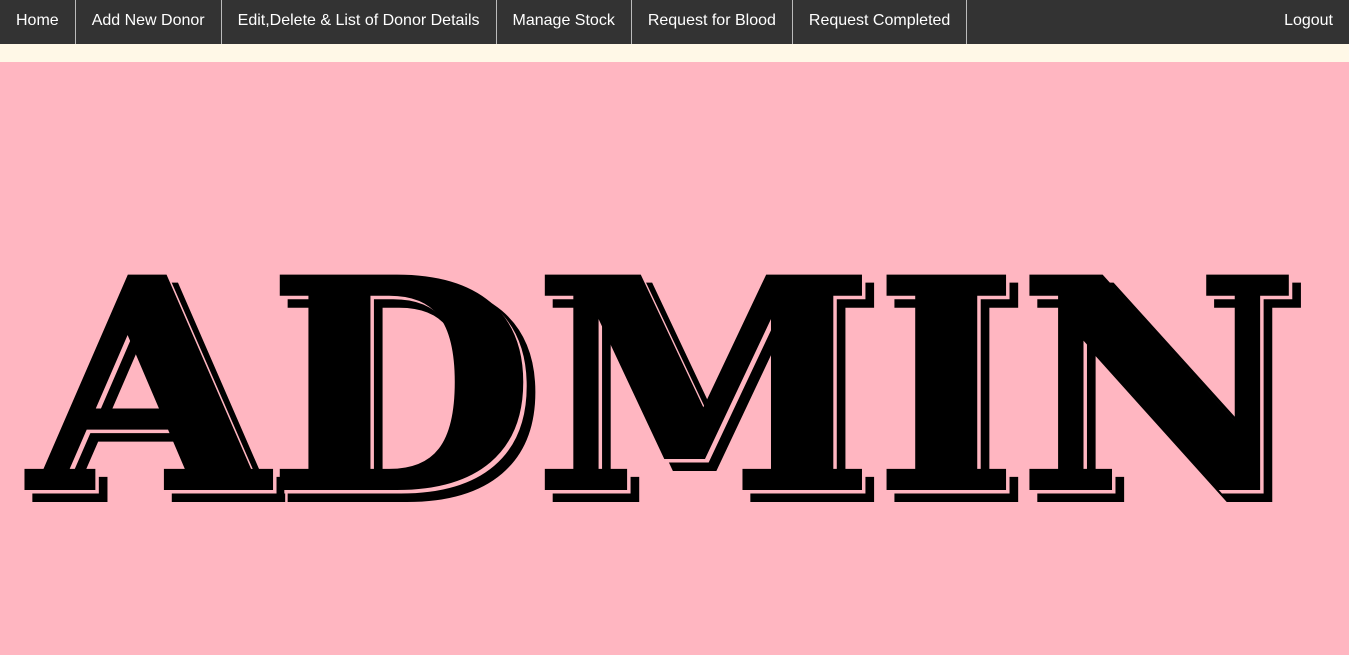 This screenshot has height=655, width=1349. What do you see at coordinates (674, 53) in the screenshot?
I see `header-divider-strip` at bounding box center [674, 53].